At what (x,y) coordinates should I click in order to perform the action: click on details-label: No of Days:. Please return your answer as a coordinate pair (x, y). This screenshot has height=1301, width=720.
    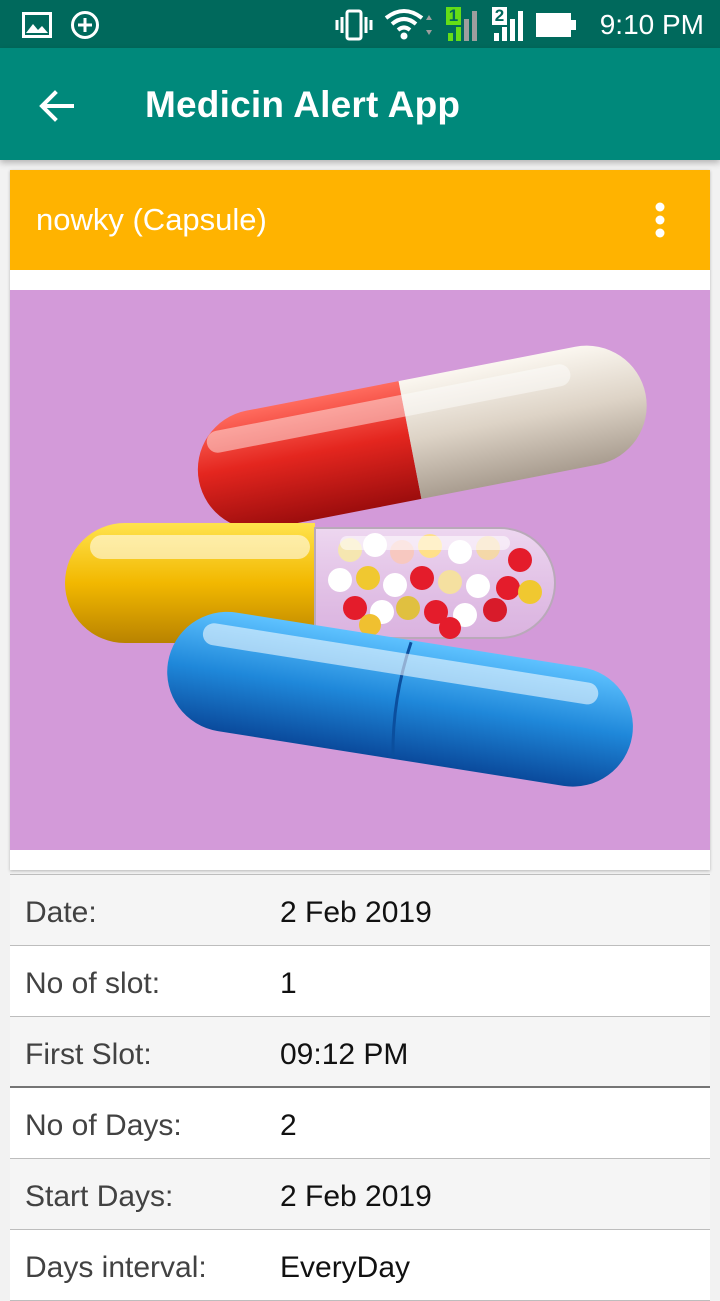
    Looking at the image, I should click on (103, 1125).